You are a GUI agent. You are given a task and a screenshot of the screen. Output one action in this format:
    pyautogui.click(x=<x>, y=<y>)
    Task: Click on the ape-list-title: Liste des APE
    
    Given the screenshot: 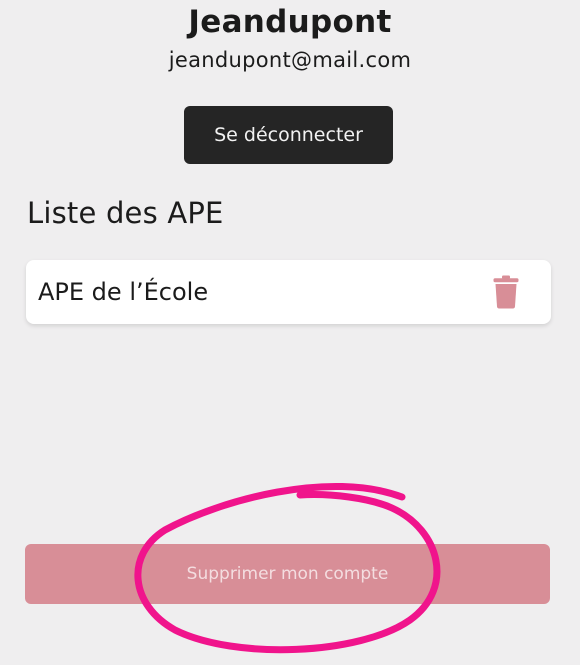 What is the action you would take?
    pyautogui.click(x=125, y=213)
    